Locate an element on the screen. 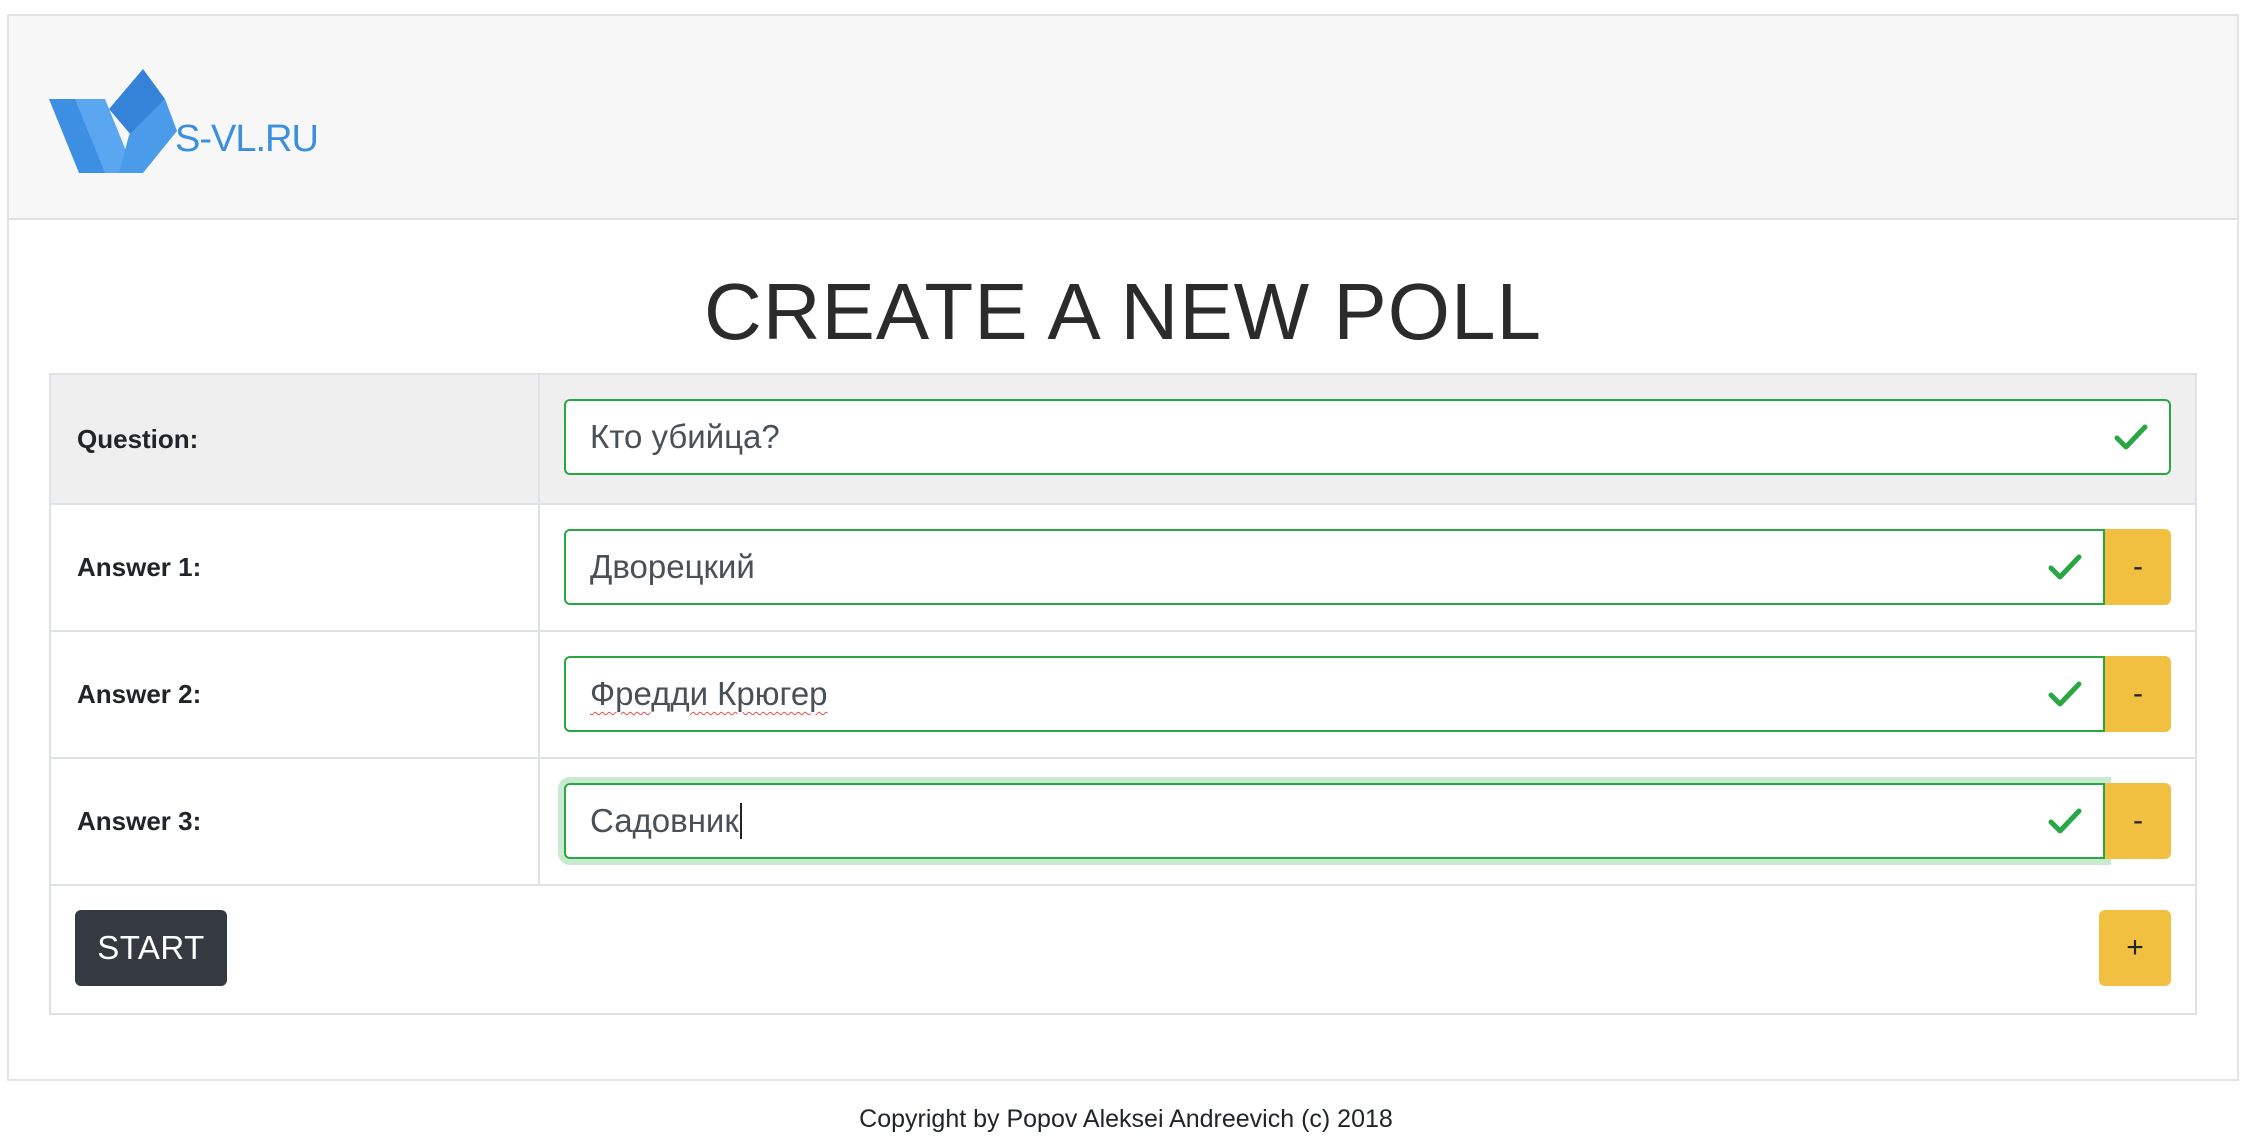  question-input-value: Кто убийца? is located at coordinates (685, 436).